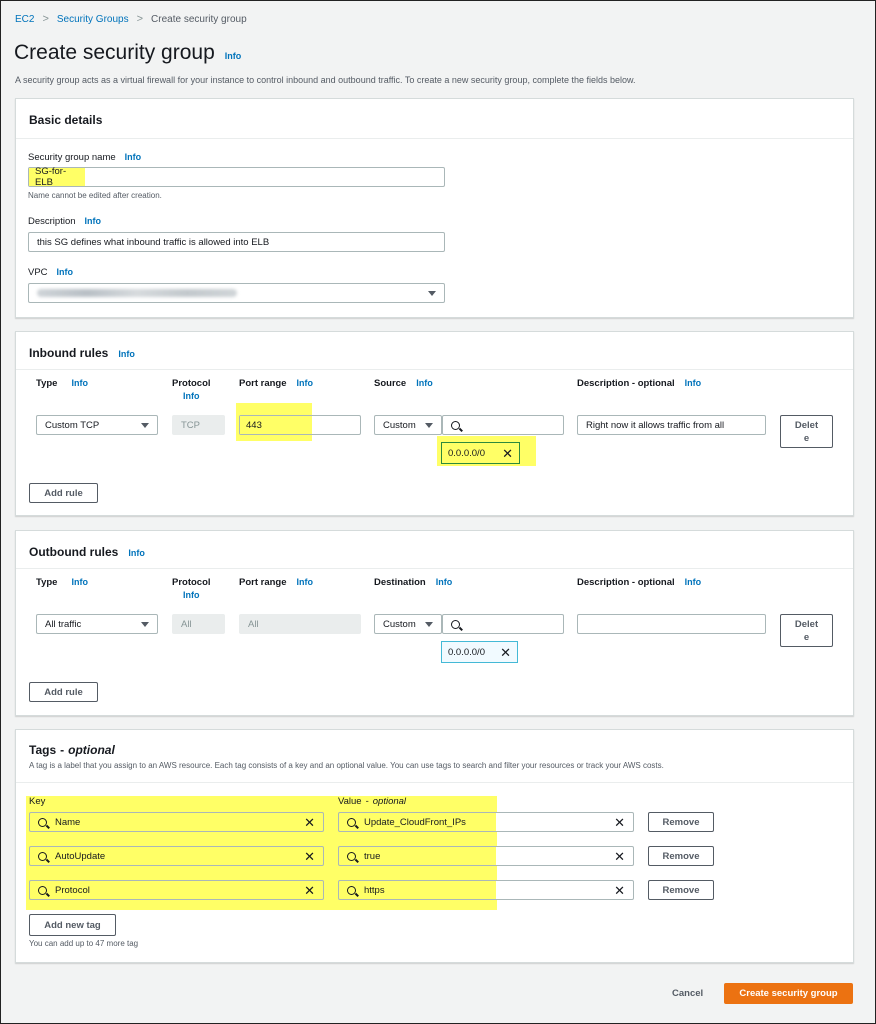  I want to click on inbound-source-type-select: Custom, so click(408, 425).